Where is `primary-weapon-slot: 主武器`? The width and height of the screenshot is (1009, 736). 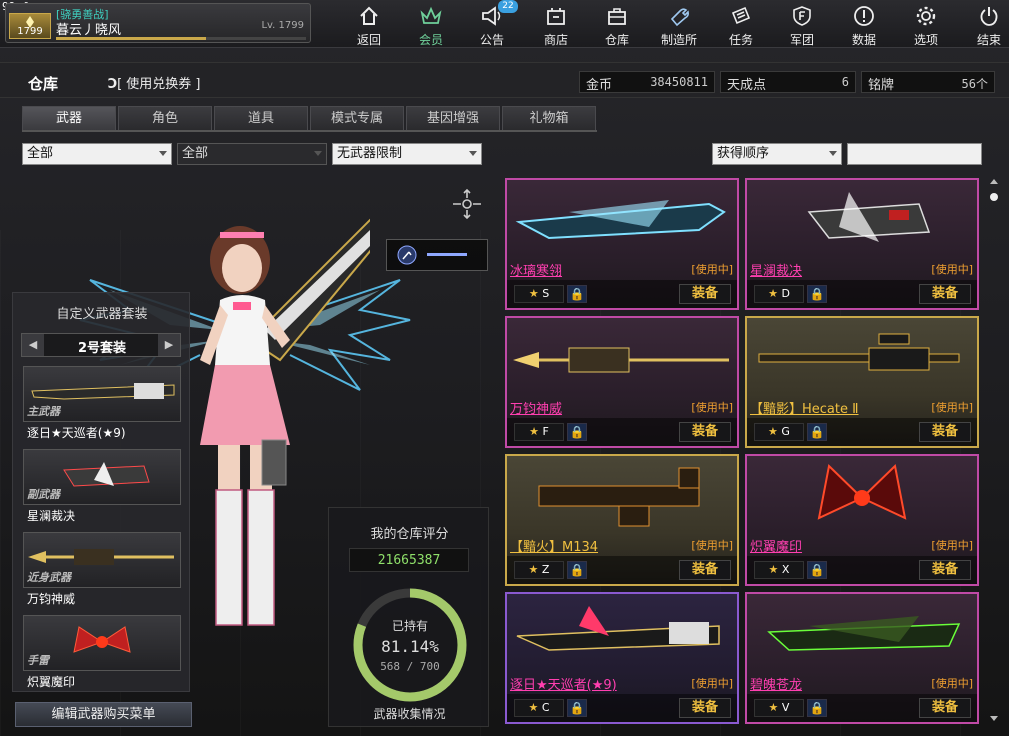 primary-weapon-slot: 主武器 is located at coordinates (102, 394).